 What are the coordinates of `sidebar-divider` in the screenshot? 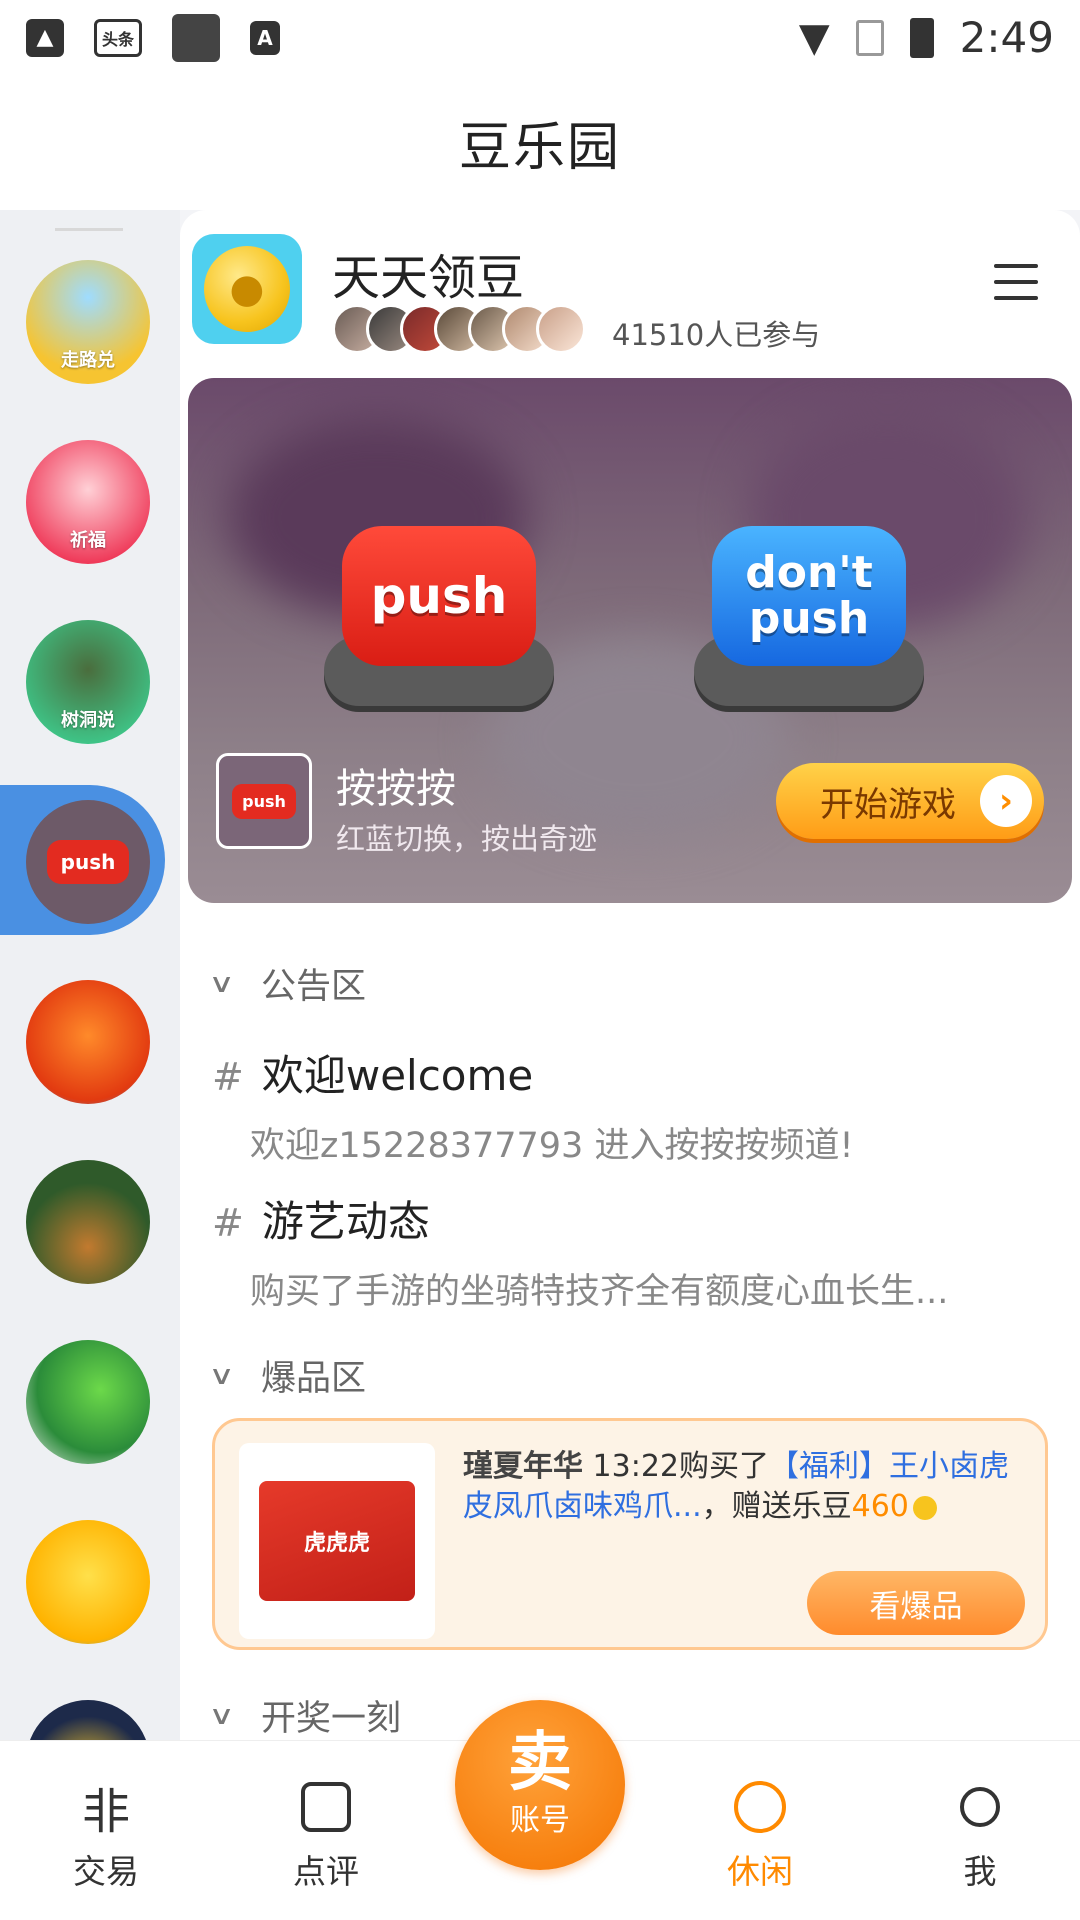 It's located at (89, 229).